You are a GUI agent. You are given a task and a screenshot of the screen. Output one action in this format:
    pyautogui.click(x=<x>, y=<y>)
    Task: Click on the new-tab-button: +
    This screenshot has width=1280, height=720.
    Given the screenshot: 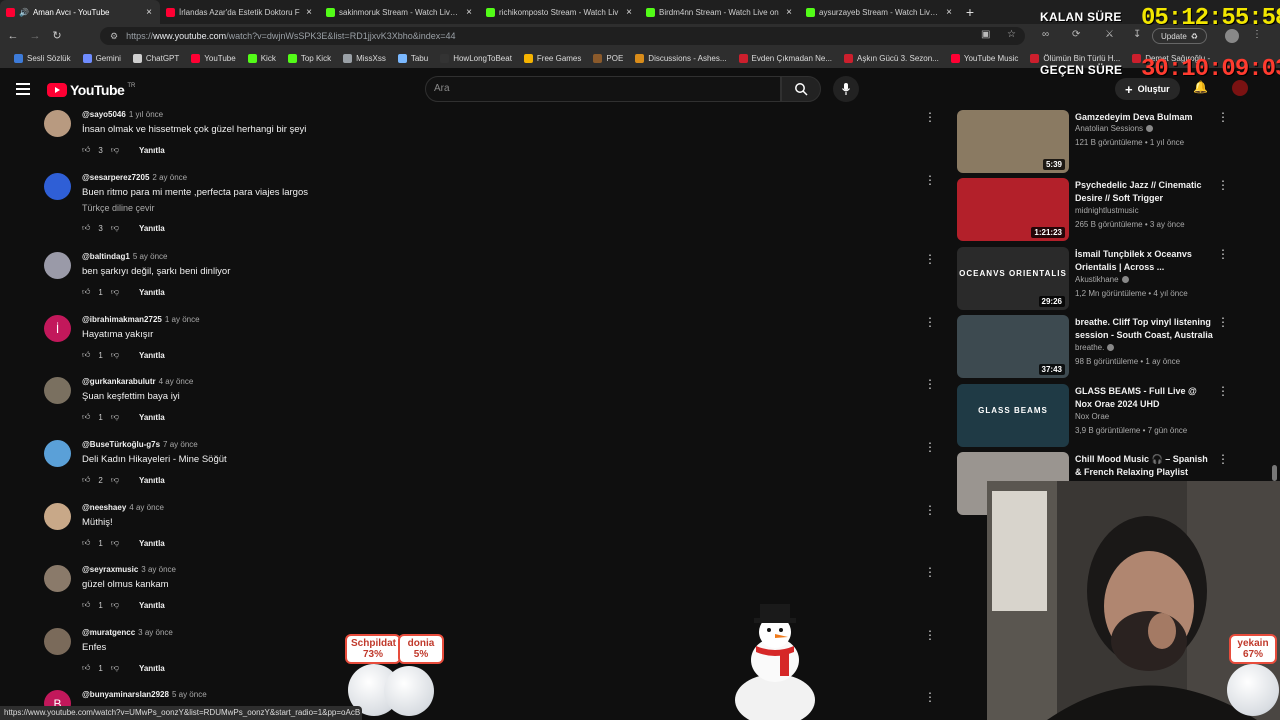 What is the action you would take?
    pyautogui.click(x=970, y=12)
    